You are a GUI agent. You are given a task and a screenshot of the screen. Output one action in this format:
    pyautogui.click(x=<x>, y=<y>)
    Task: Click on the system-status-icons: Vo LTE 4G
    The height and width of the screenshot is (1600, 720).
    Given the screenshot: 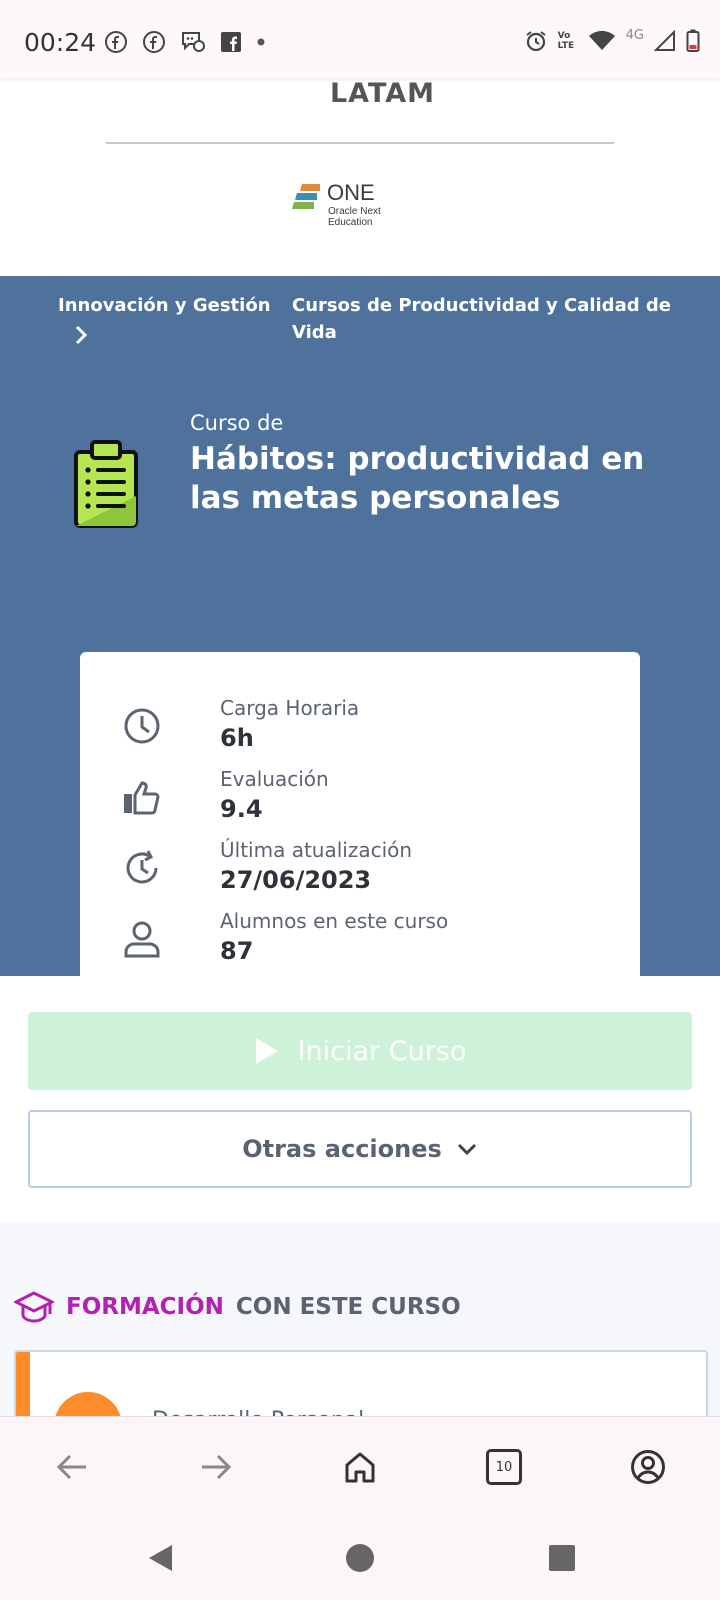 What is the action you would take?
    pyautogui.click(x=612, y=40)
    